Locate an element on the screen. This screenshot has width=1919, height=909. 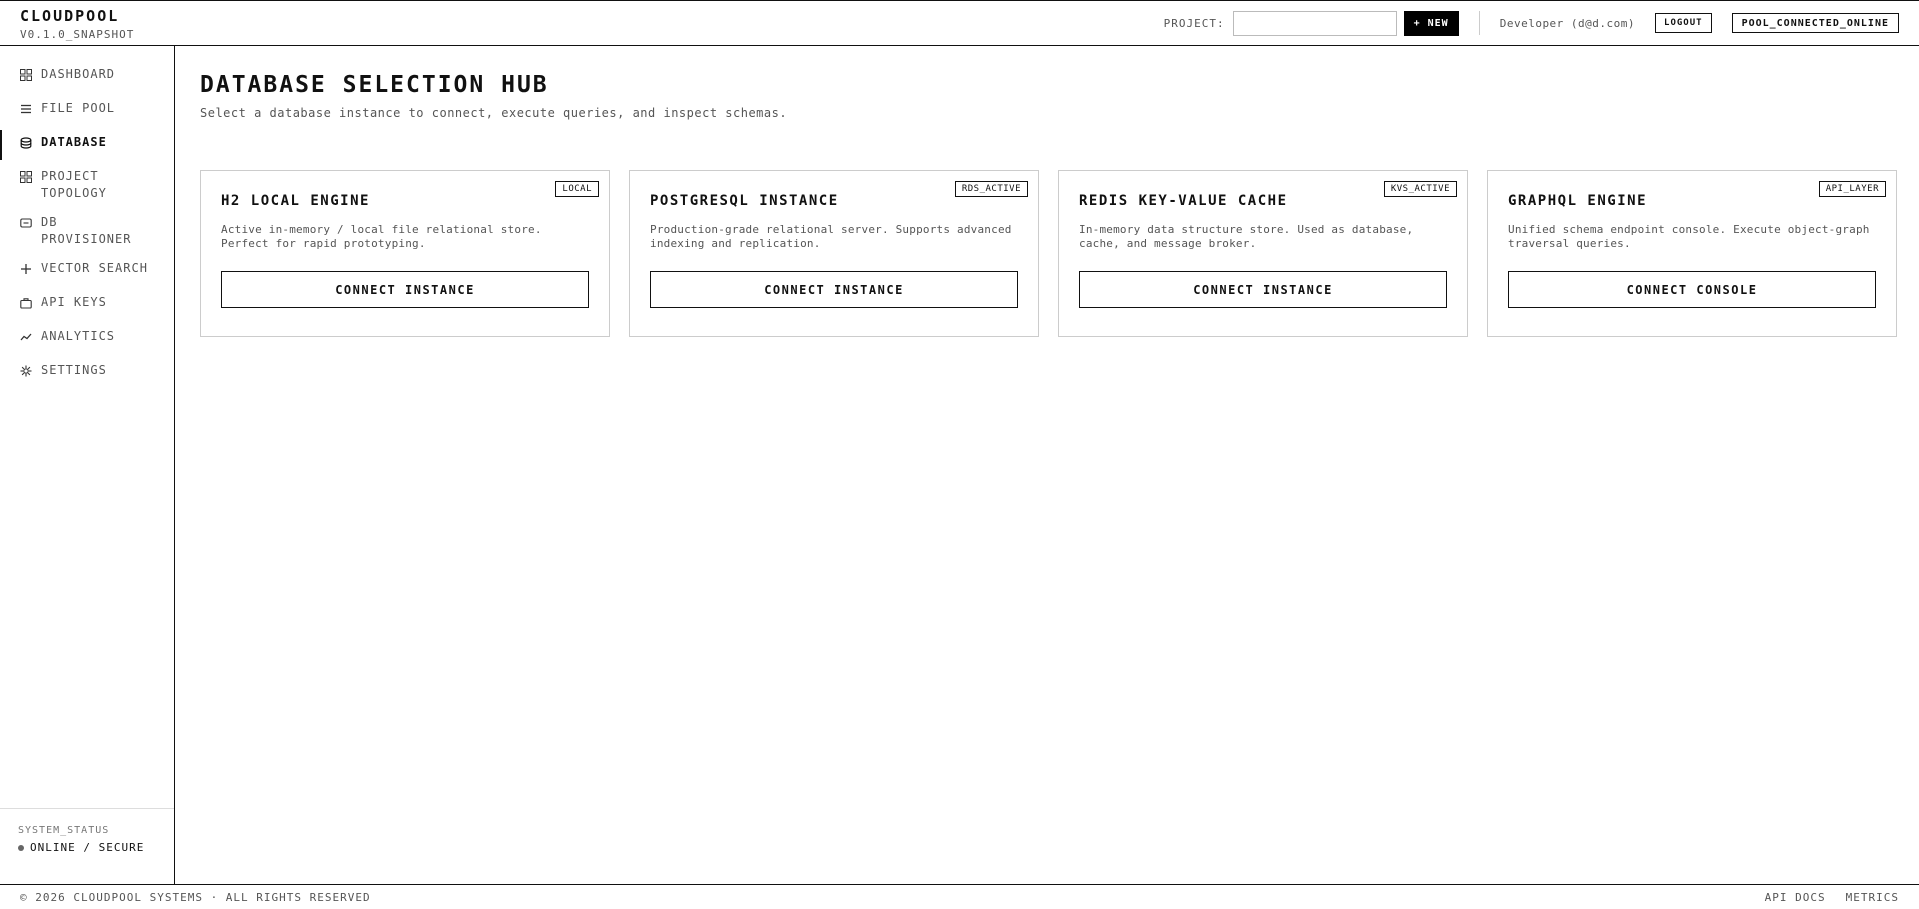
card-badge: API_LAYER is located at coordinates (1852, 189).